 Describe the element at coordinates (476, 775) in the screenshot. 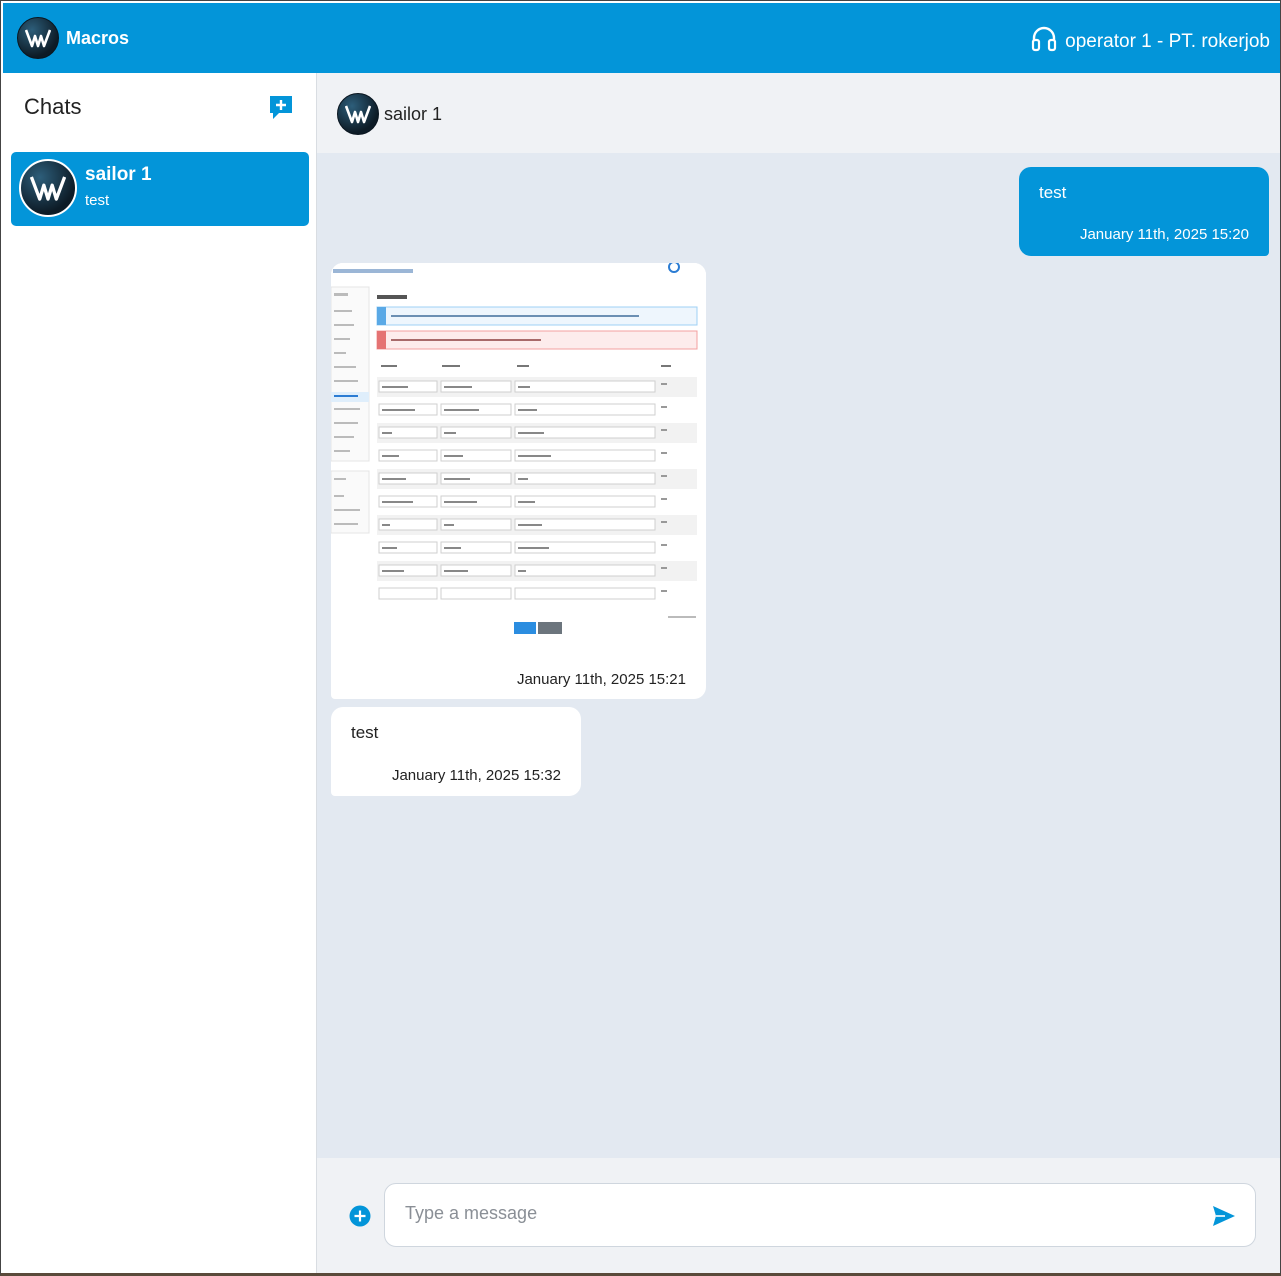

I see `message-timestamp: January 11th, 2025 15:32` at that location.